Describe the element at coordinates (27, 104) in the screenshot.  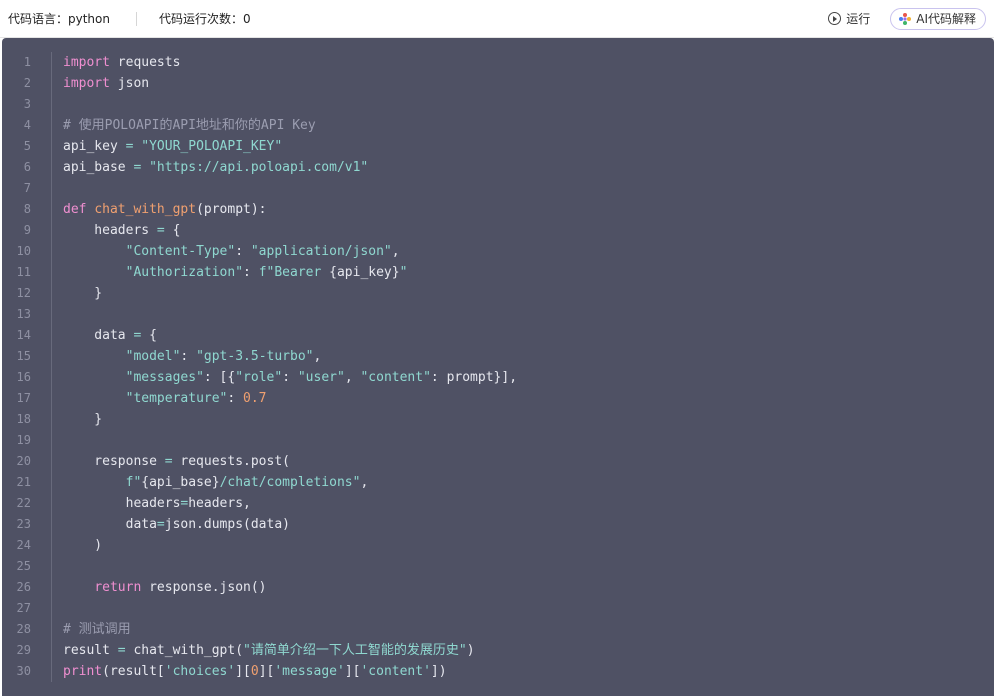
I see `line-number: 3` at that location.